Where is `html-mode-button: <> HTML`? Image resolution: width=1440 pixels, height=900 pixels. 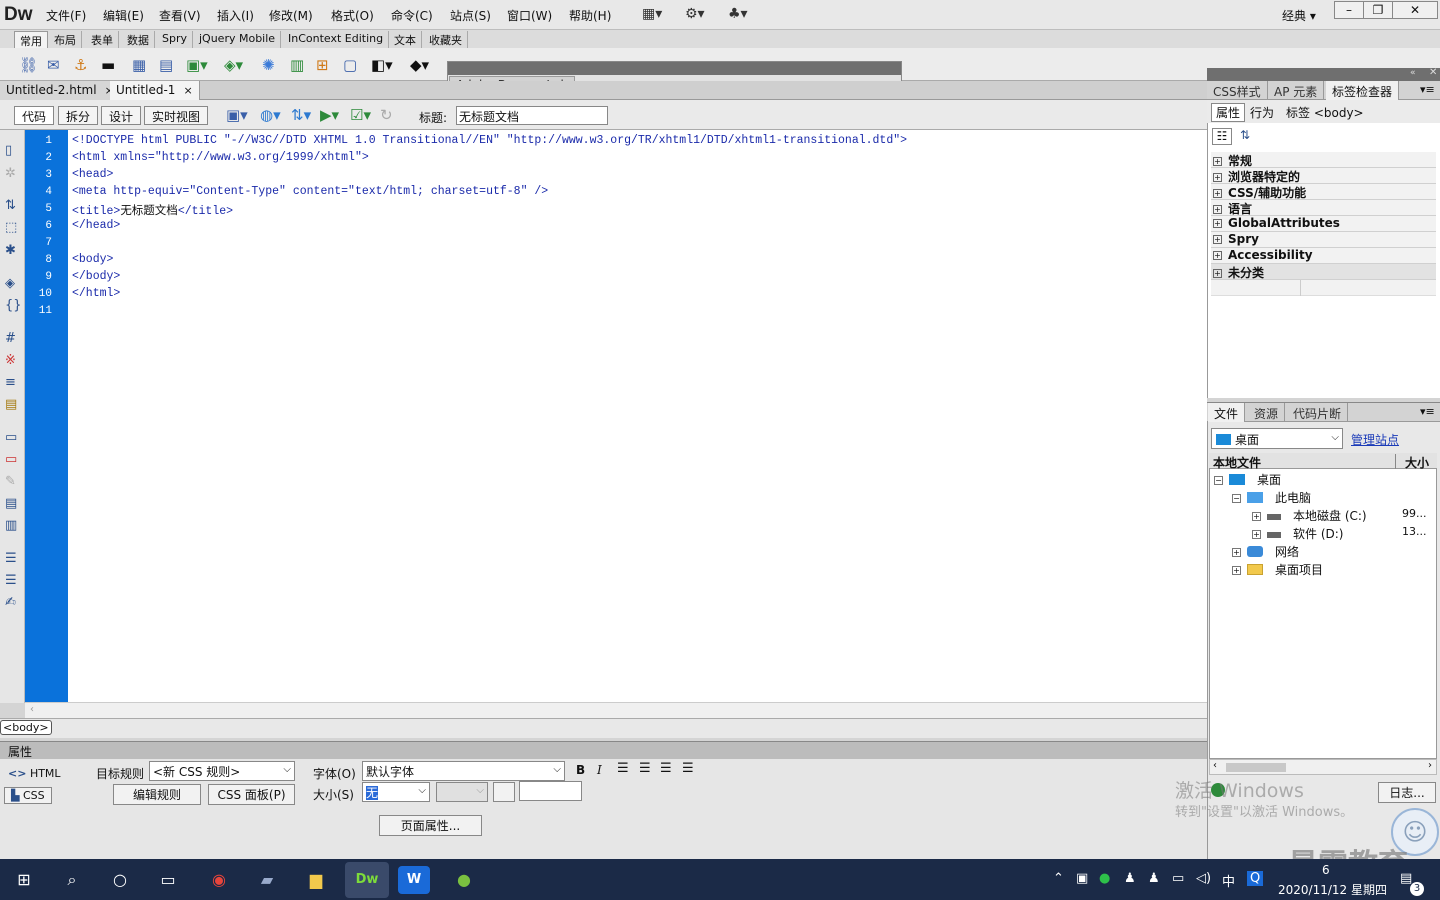 html-mode-button: <> HTML is located at coordinates (34, 773).